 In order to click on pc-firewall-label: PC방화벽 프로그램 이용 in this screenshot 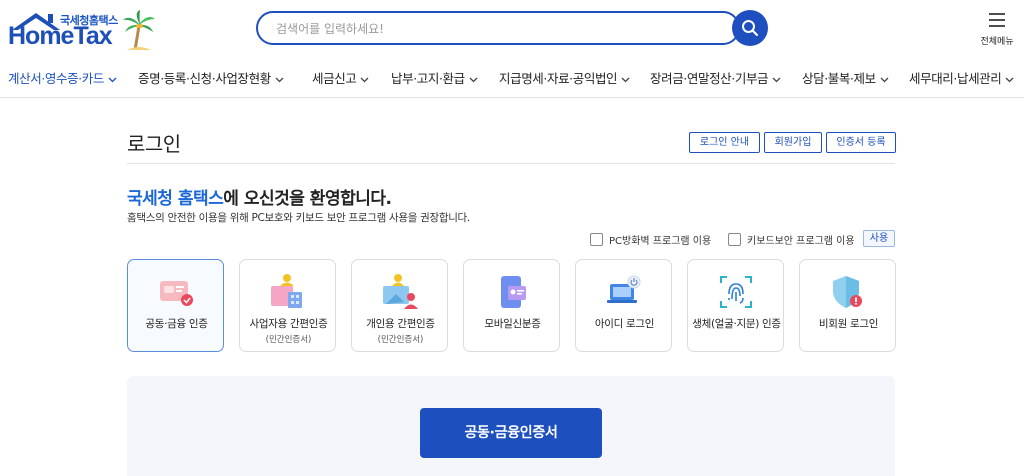, I will do `click(660, 241)`.